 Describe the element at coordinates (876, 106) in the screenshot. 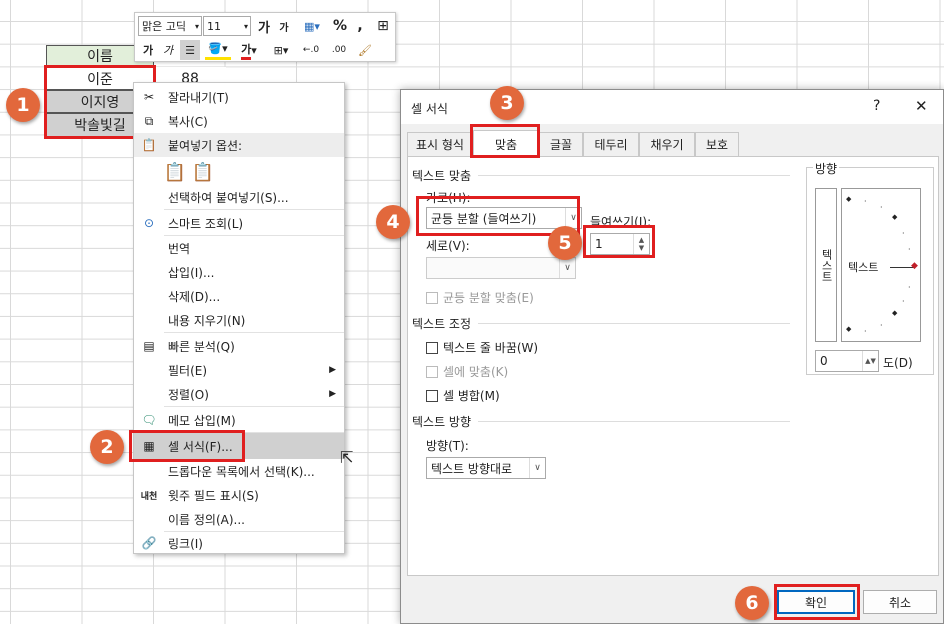

I see `help-button: ?` at that location.